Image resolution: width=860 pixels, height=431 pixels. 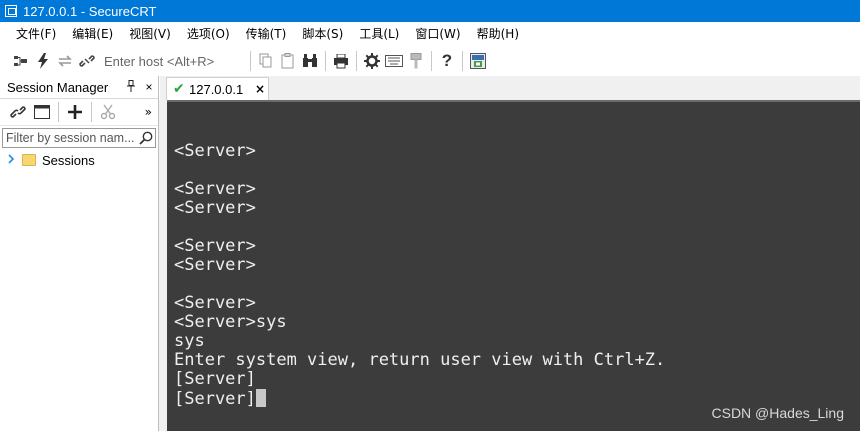 What do you see at coordinates (68, 160) in the screenshot?
I see `sessions-tree-label: Sessions` at bounding box center [68, 160].